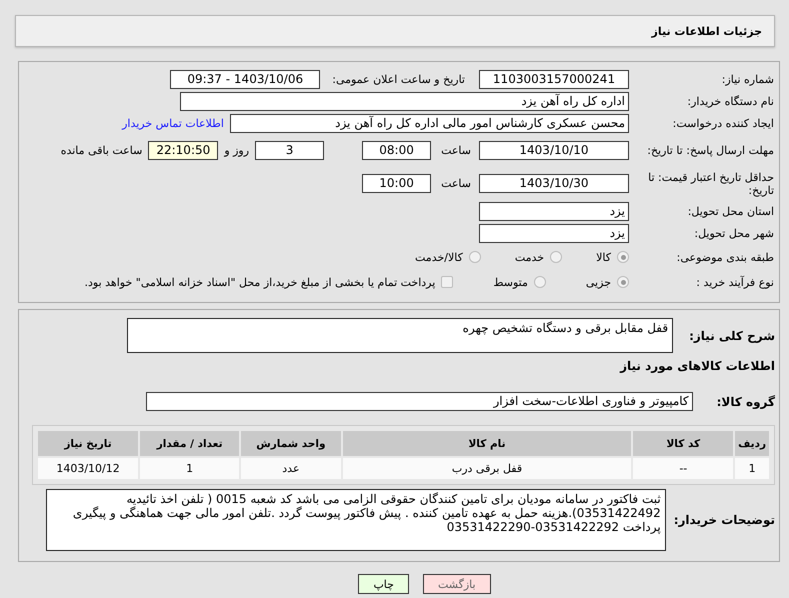 The image size is (789, 598). Describe the element at coordinates (598, 282) in the screenshot. I see `radio-label: جزیی` at that location.